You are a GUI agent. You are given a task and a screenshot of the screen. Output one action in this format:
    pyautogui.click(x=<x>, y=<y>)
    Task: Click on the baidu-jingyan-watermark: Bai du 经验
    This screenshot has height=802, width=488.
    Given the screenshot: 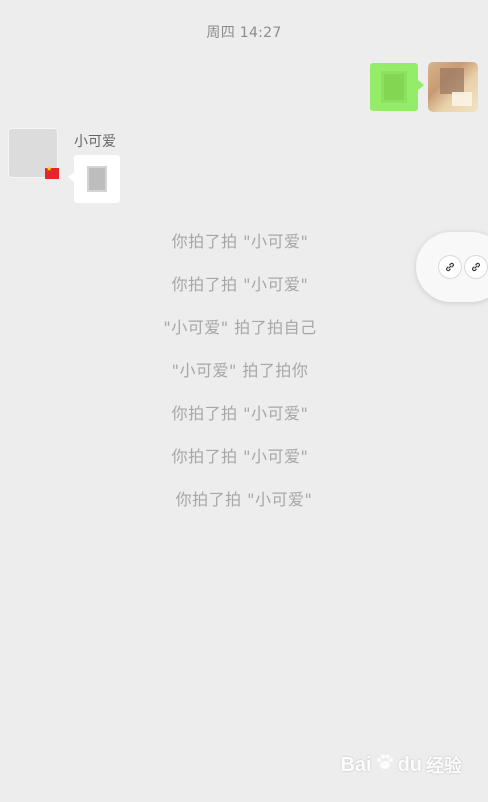 What is the action you would take?
    pyautogui.click(x=401, y=765)
    